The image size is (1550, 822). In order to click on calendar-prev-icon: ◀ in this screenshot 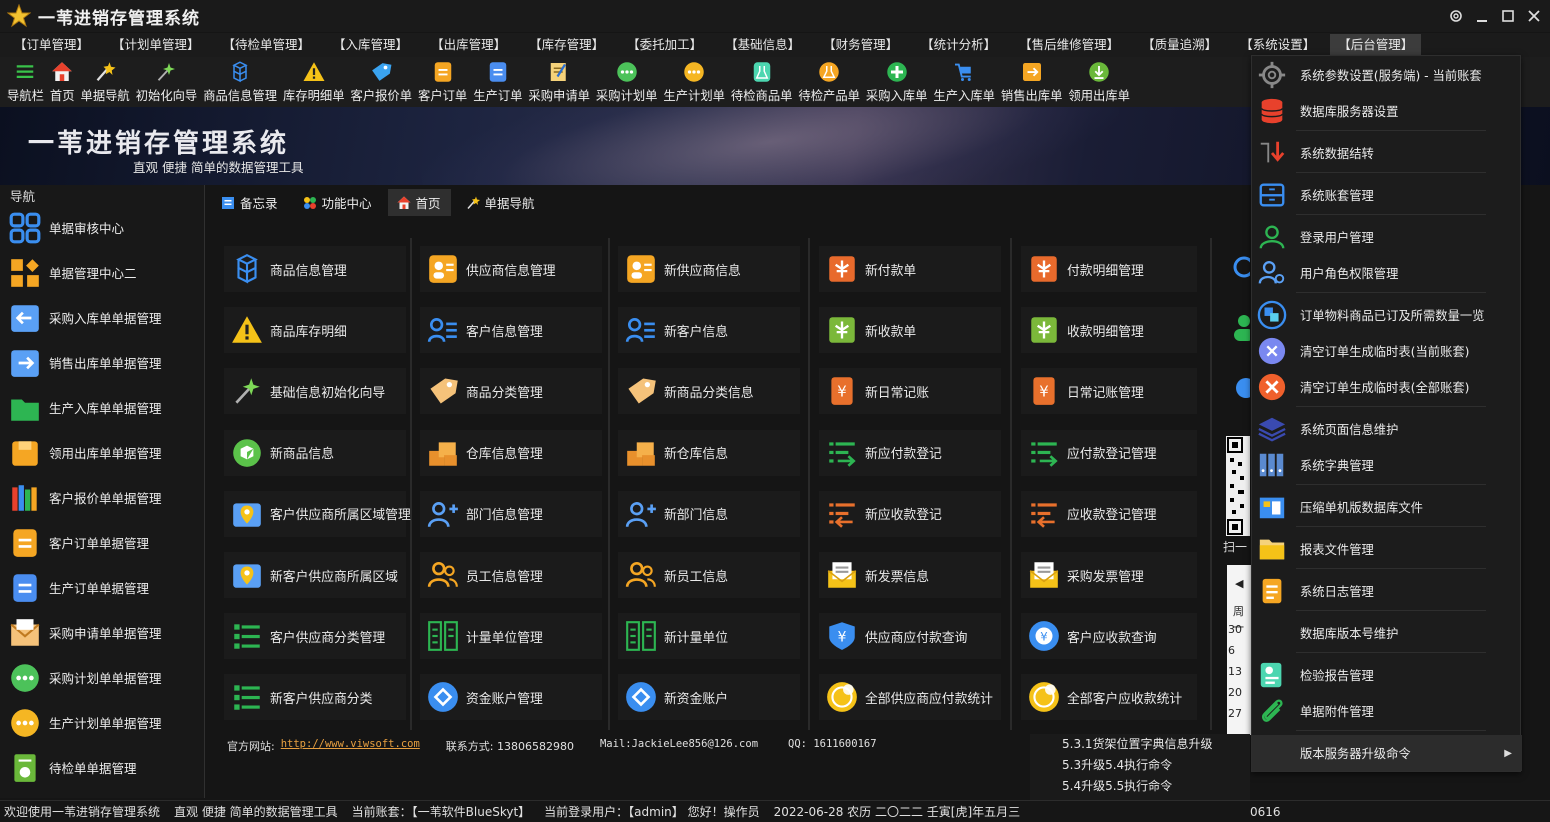, I will do `click(1239, 583)`.